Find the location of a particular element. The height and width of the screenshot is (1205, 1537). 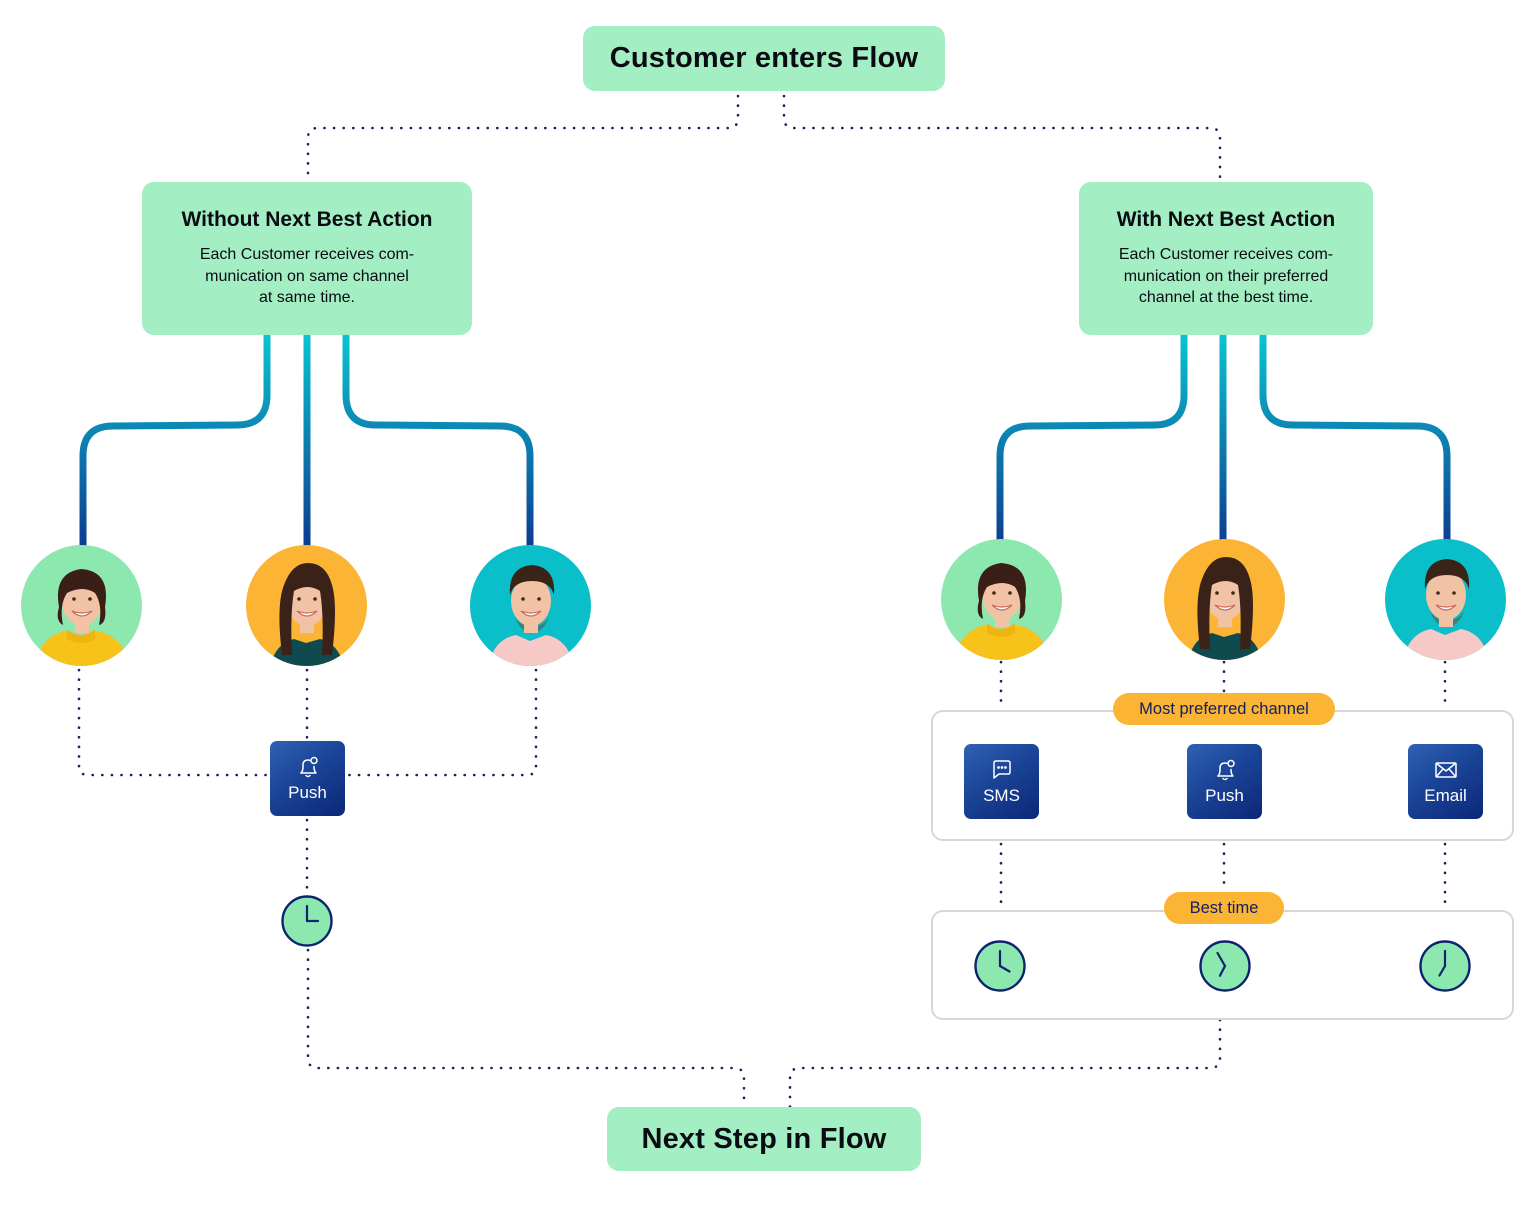

best-time-label: Best time is located at coordinates (1224, 908).